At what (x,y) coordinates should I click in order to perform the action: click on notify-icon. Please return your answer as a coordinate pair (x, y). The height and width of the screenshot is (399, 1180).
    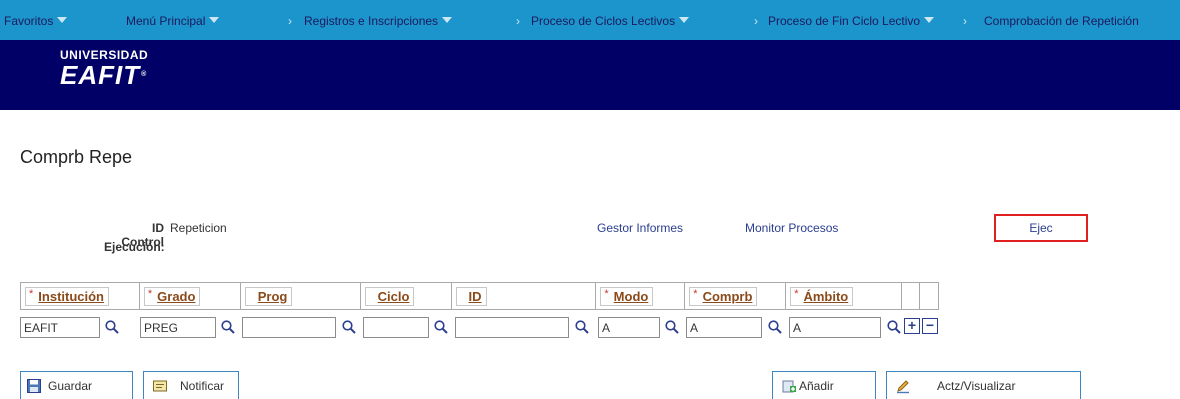
    Looking at the image, I should click on (160, 386).